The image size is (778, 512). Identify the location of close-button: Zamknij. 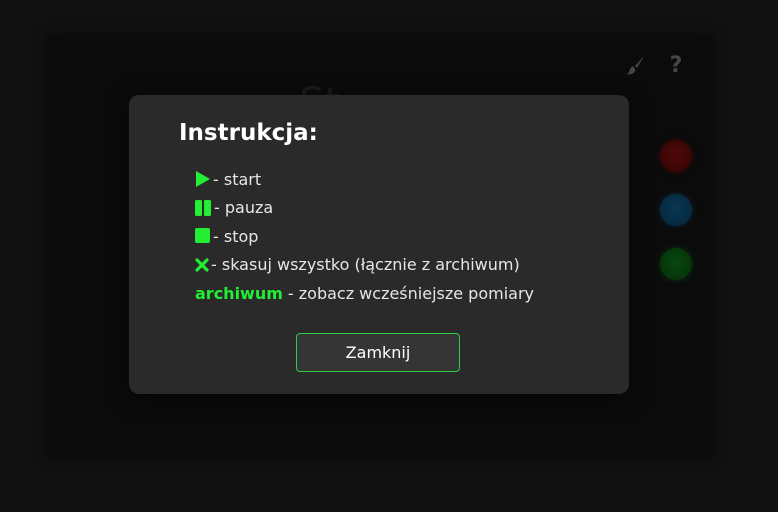
(378, 352).